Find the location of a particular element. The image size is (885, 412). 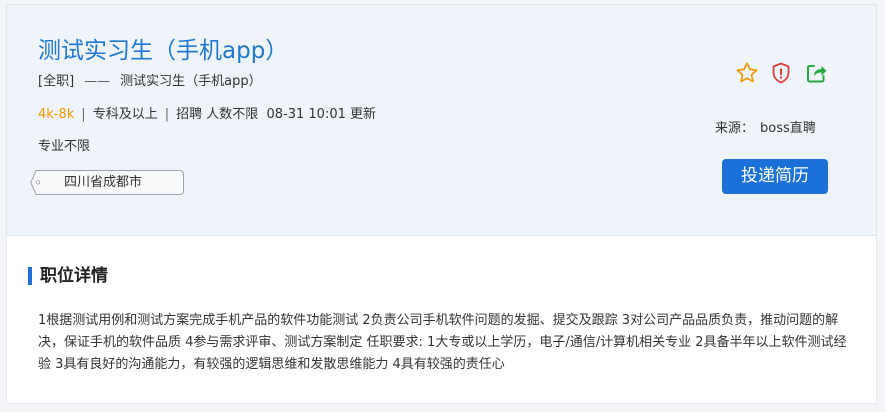

update-time: 08-31 10:01 更新 is located at coordinates (321, 114).